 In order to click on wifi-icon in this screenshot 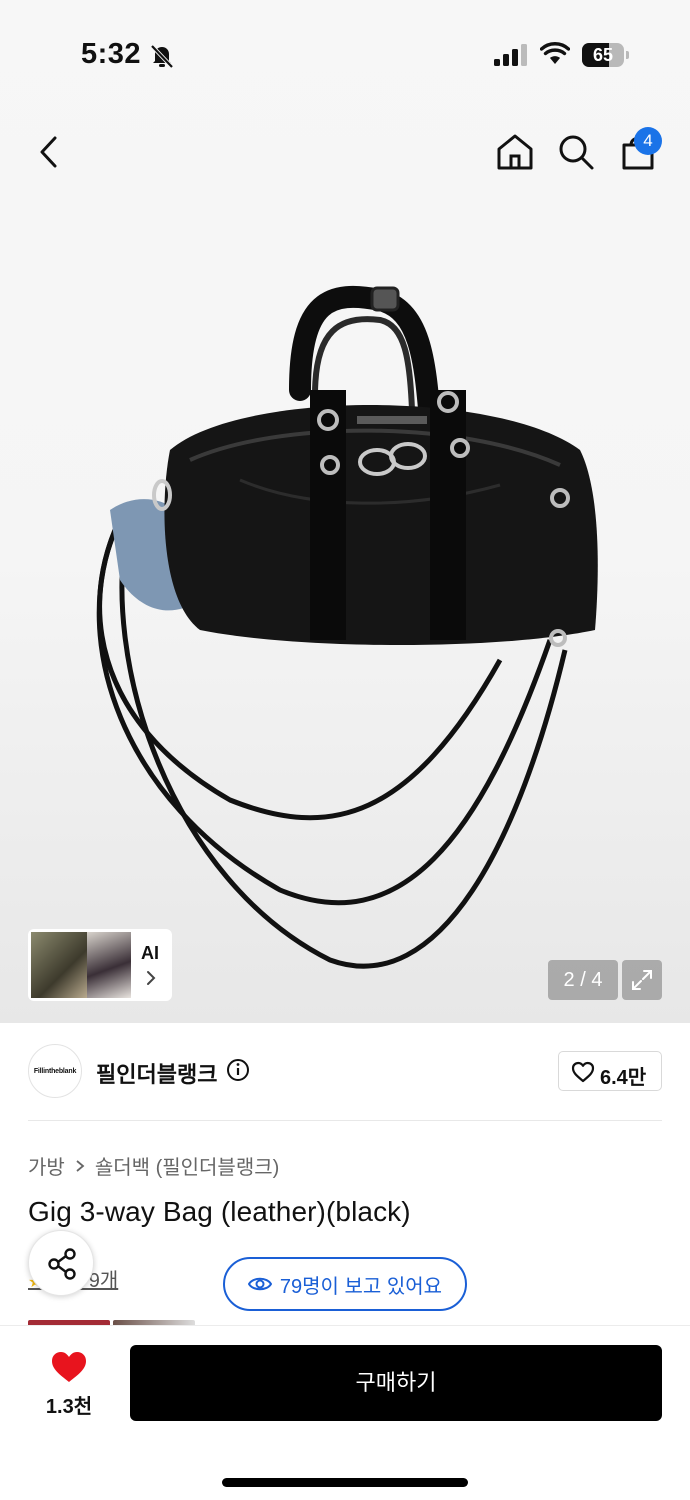, I will do `click(555, 53)`.